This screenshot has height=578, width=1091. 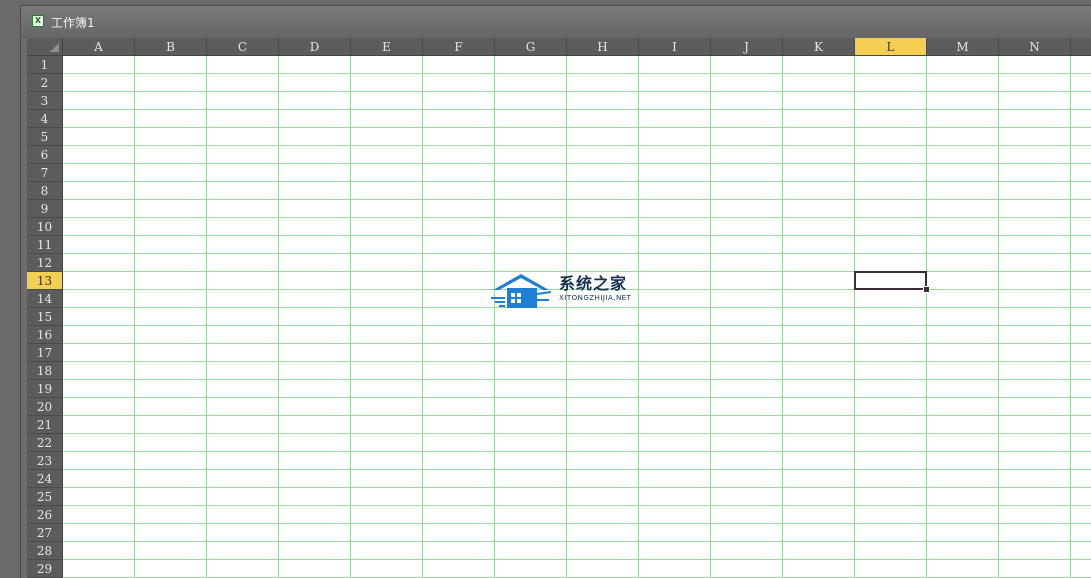 I want to click on row-header-22: 22, so click(x=45, y=443).